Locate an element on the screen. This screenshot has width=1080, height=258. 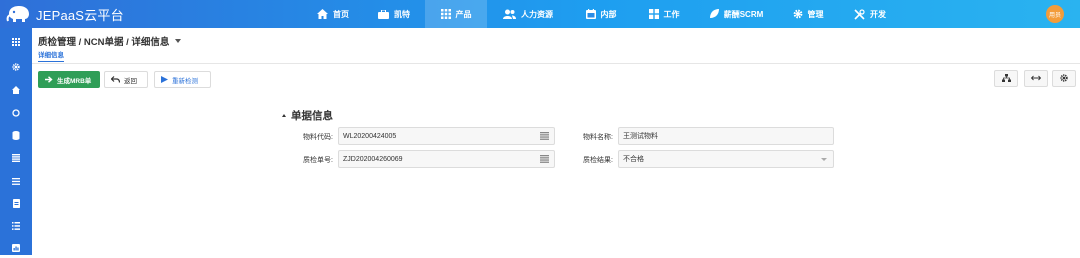
material-name-value: 王测试物料 is located at coordinates (640, 136).